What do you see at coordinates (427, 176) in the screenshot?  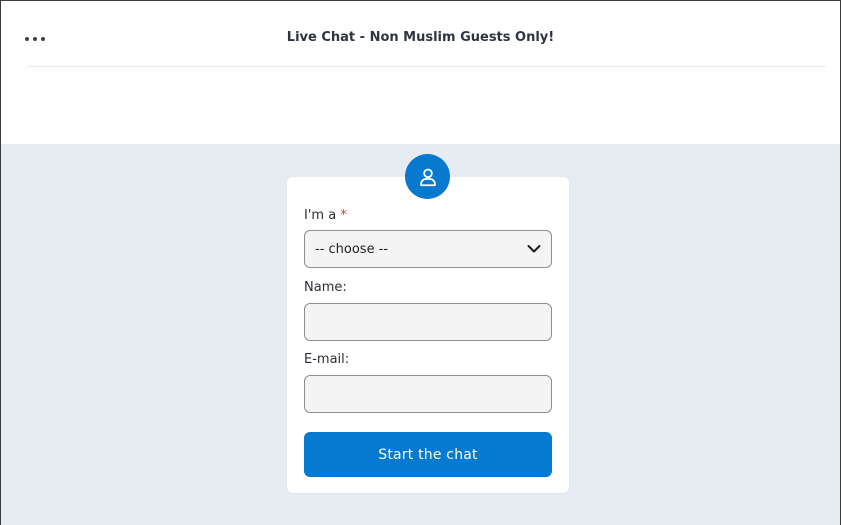 I see `user-icon` at bounding box center [427, 176].